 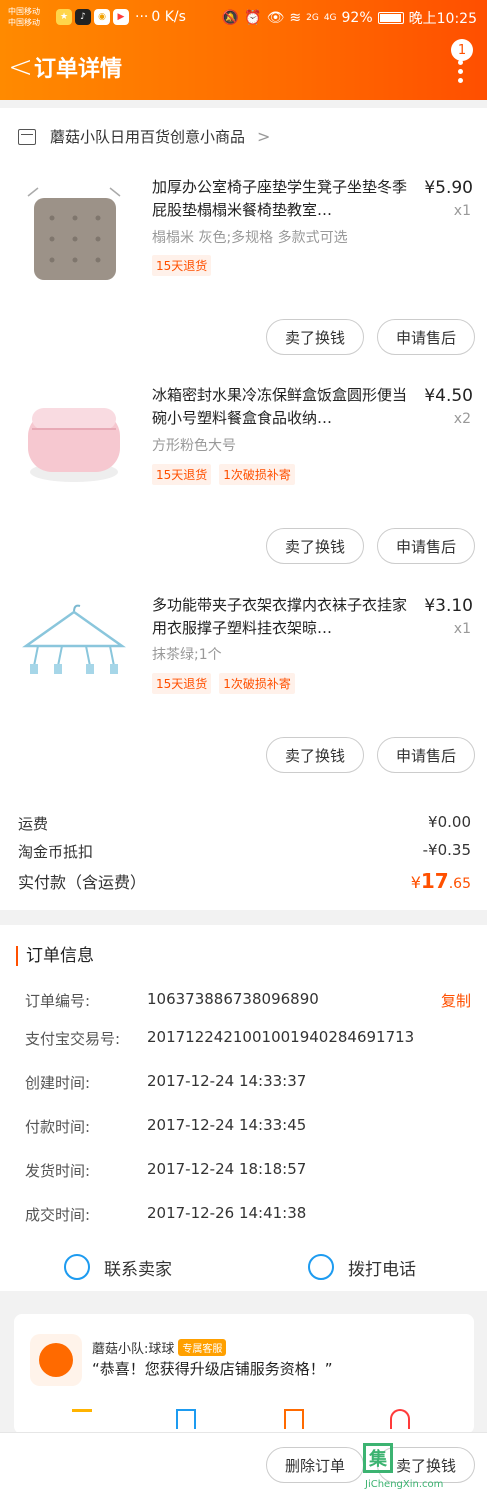 I want to click on clock: 晚上10:25, so click(x=442, y=19).